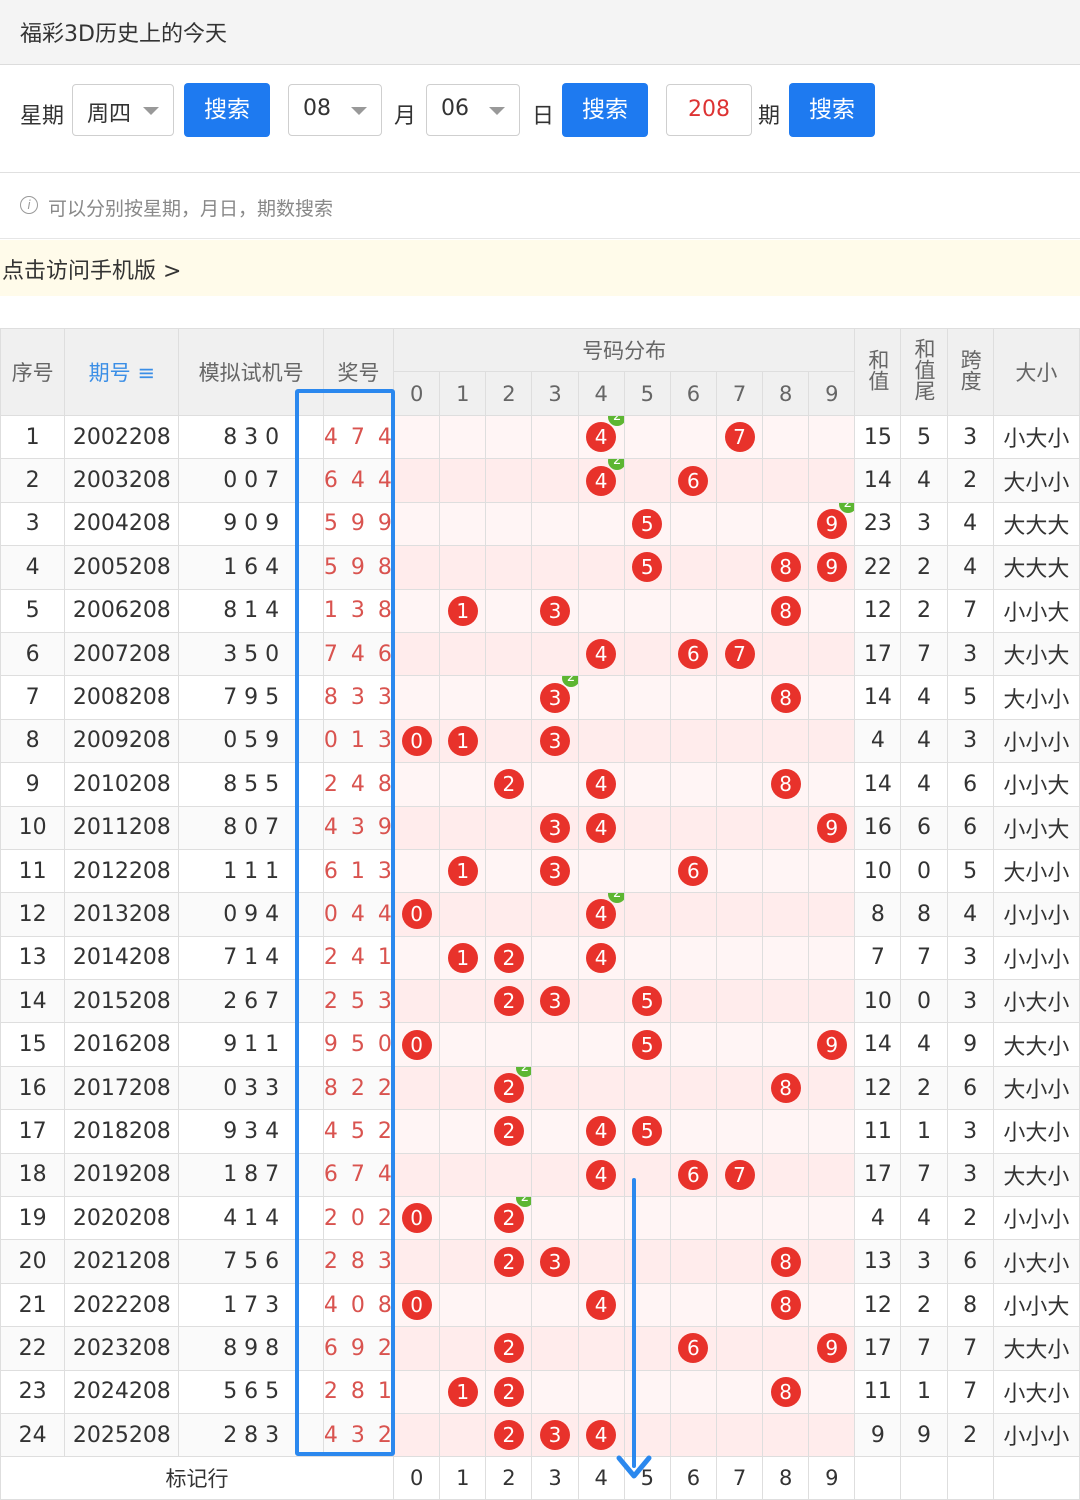 The width and height of the screenshot is (1080, 1500). I want to click on trial-cell: 0 9 4, so click(251, 914).